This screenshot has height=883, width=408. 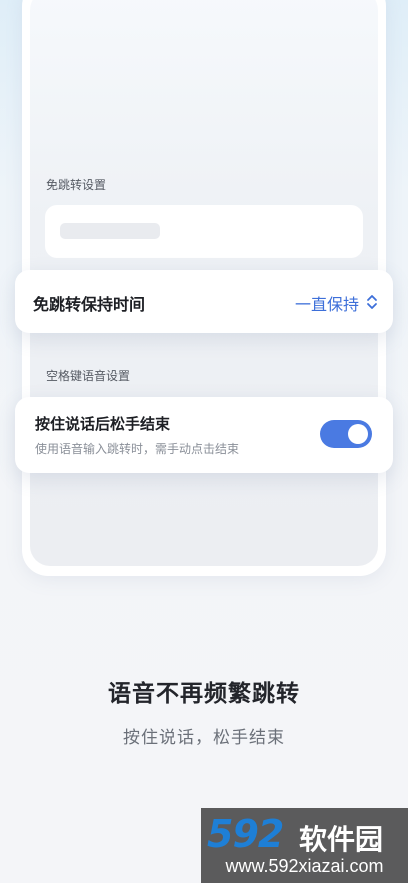 I want to click on no-jump-section-label: 免跳转设置, so click(x=76, y=185).